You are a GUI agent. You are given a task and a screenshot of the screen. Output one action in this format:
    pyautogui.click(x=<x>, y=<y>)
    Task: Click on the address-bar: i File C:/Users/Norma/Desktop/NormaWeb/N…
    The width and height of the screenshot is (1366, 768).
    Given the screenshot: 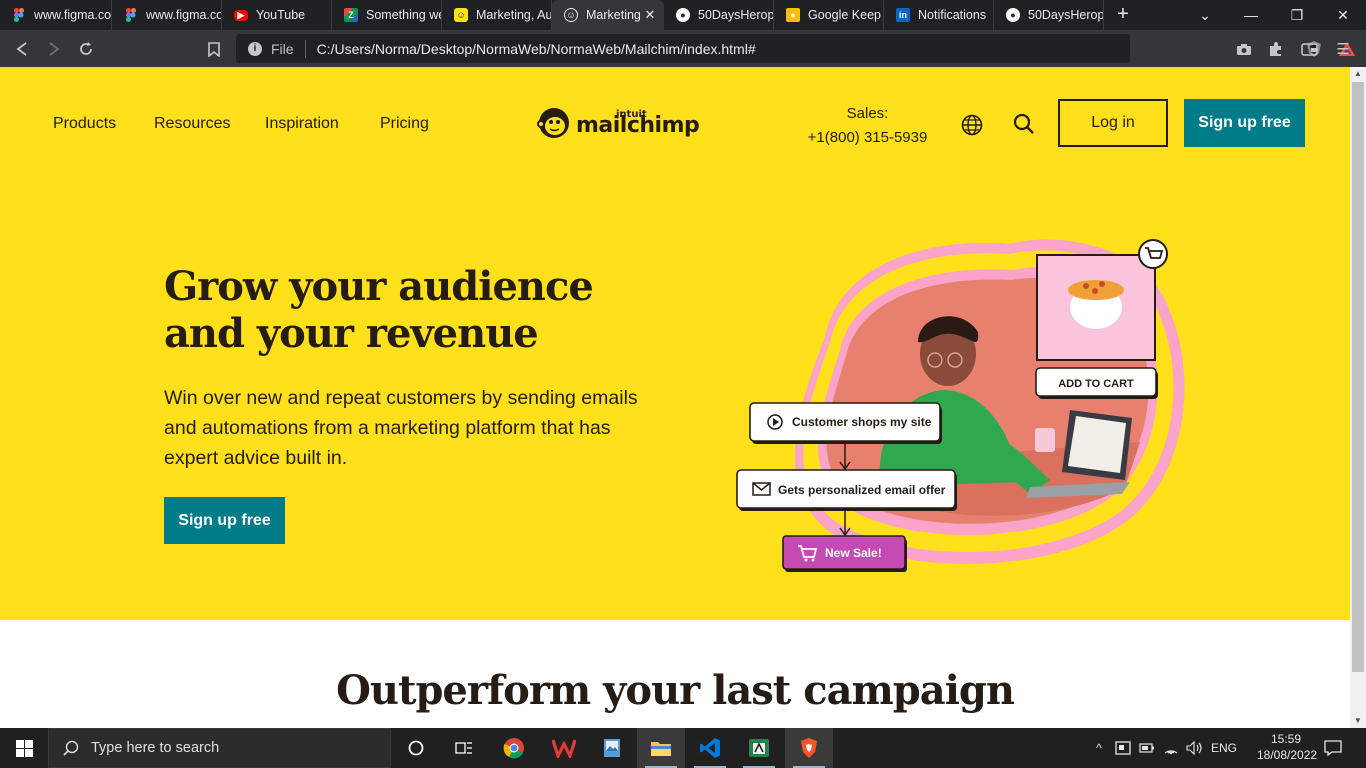 What is the action you would take?
    pyautogui.click(x=795, y=48)
    